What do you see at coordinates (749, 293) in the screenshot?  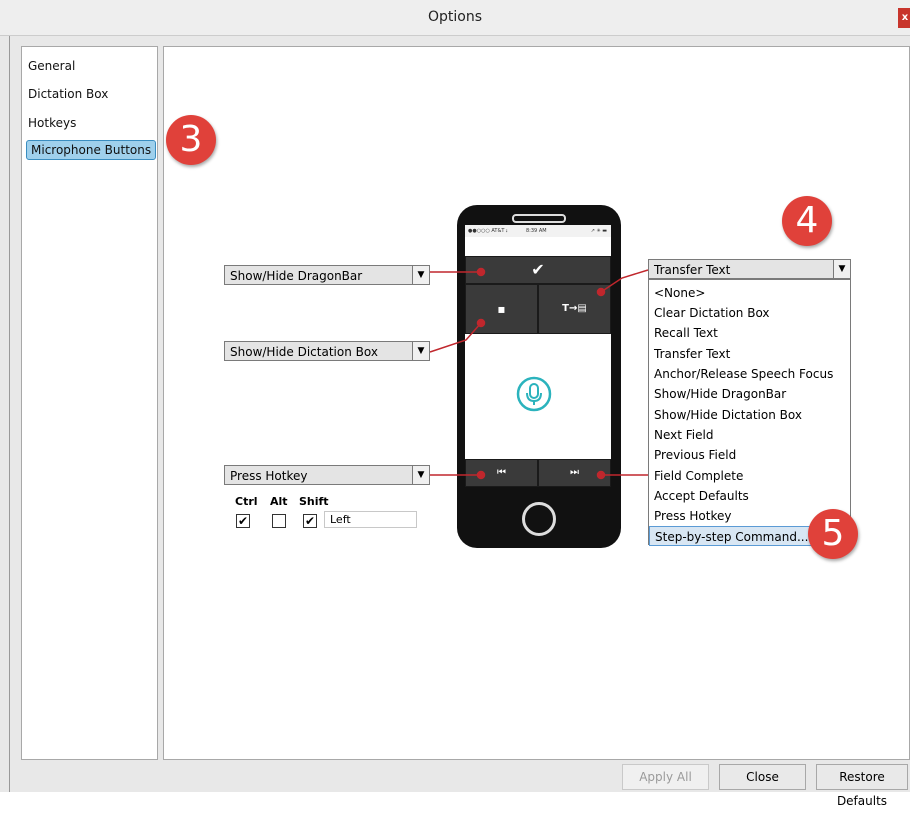 I see `dropdown-option: <None>` at bounding box center [749, 293].